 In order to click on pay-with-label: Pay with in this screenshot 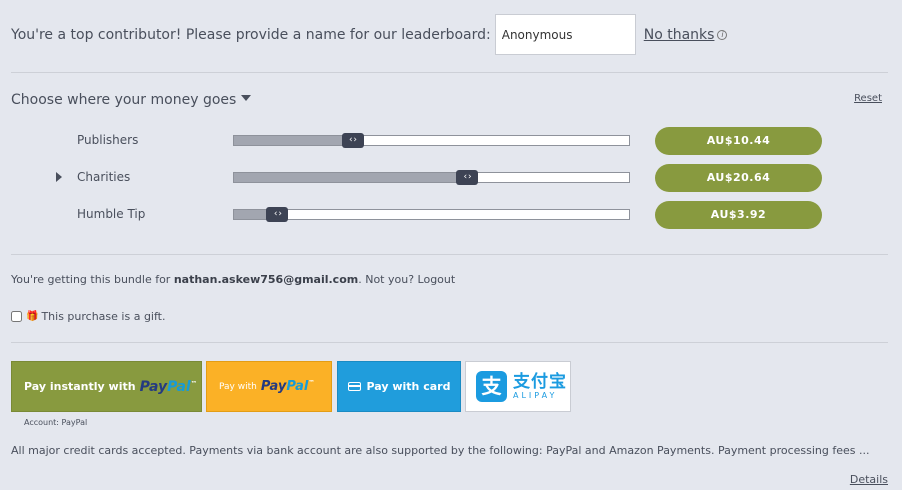, I will do `click(238, 386)`.